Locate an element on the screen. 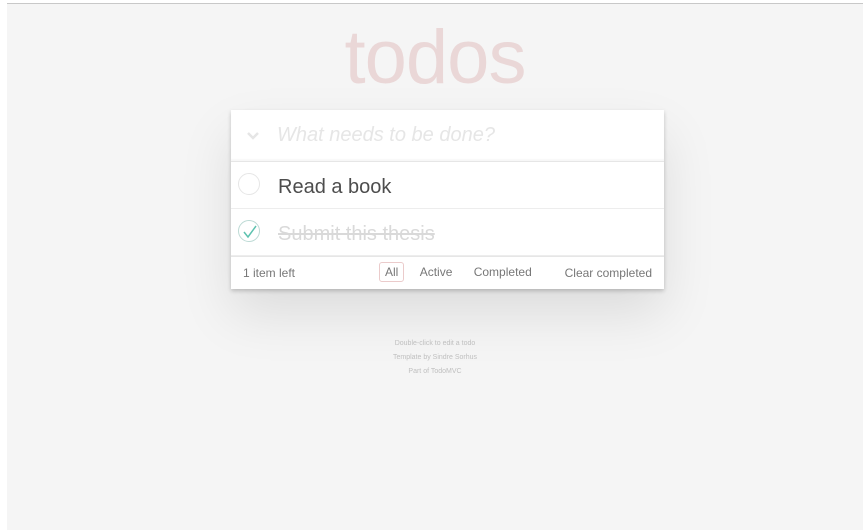  filter-list: All Active Completed is located at coordinates (458, 272).